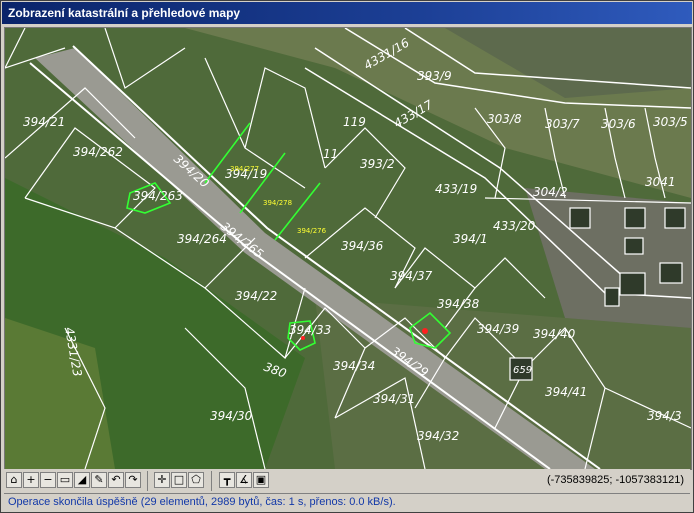 This screenshot has height=513, width=694. What do you see at coordinates (244, 169) in the screenshot?
I see `highlight-label: 394/277` at bounding box center [244, 169].